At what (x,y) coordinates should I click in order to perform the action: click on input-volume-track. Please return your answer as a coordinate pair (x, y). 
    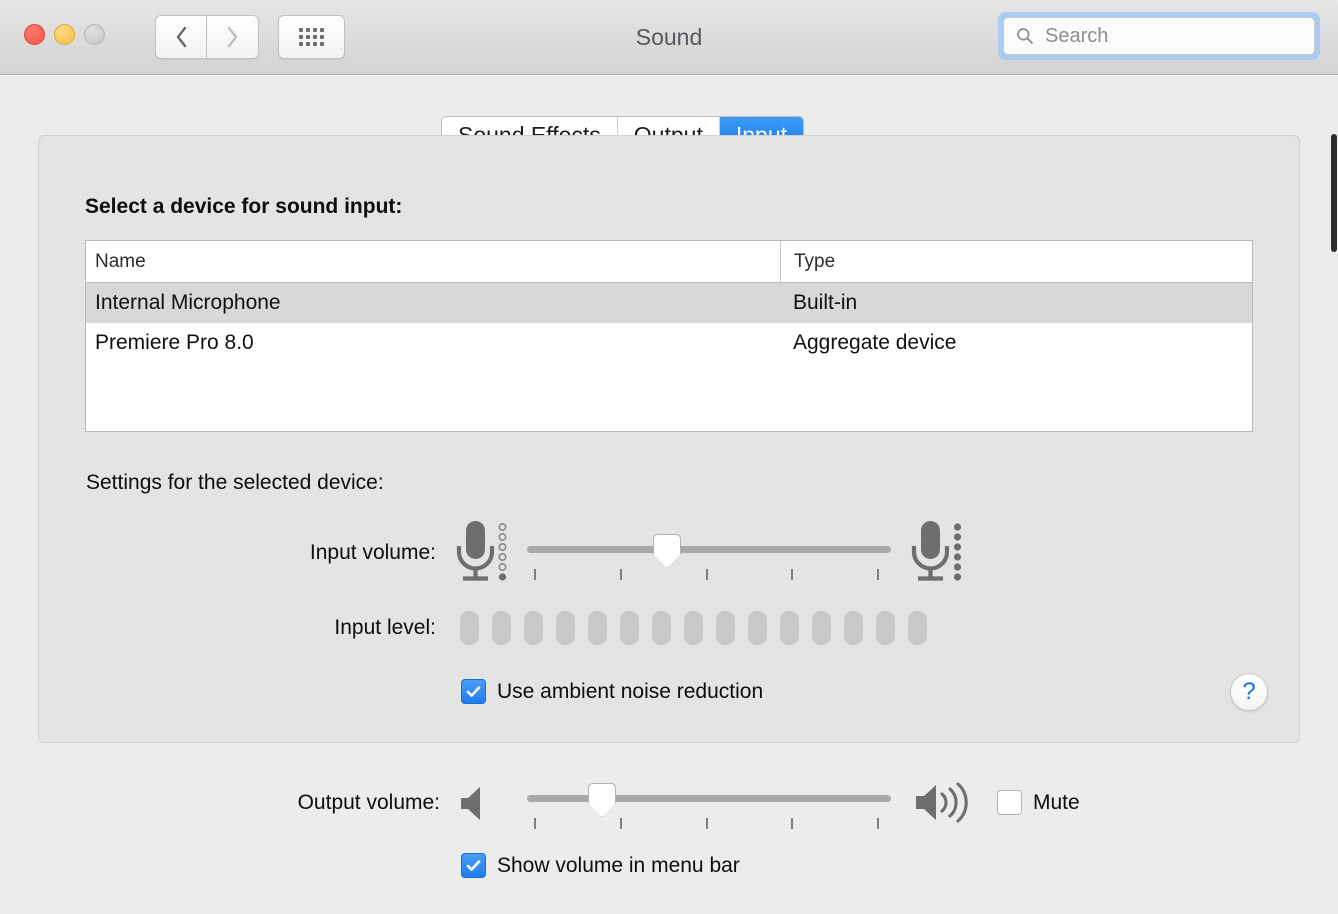
    Looking at the image, I should click on (709, 549).